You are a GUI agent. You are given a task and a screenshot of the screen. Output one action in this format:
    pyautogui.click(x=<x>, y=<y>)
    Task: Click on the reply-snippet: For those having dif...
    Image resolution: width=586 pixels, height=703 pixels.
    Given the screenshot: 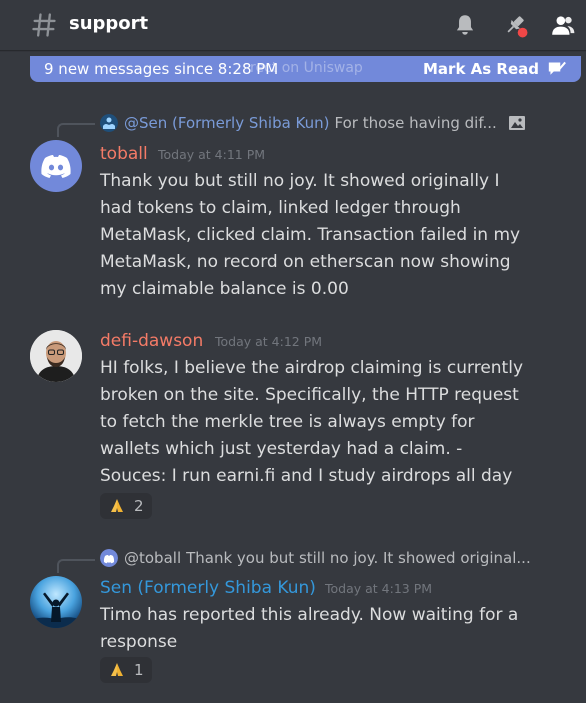 What is the action you would take?
    pyautogui.click(x=416, y=123)
    